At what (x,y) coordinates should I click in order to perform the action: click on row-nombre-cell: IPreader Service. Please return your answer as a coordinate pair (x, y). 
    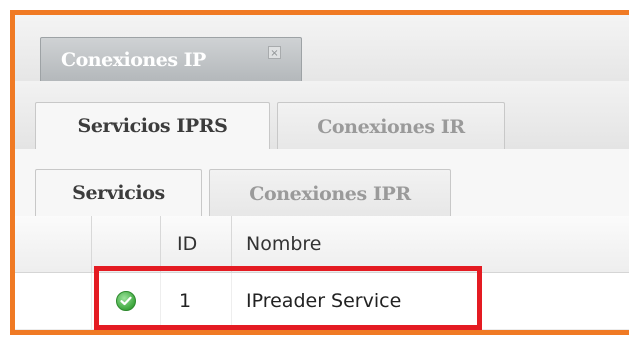
    Looking at the image, I should click on (430, 301).